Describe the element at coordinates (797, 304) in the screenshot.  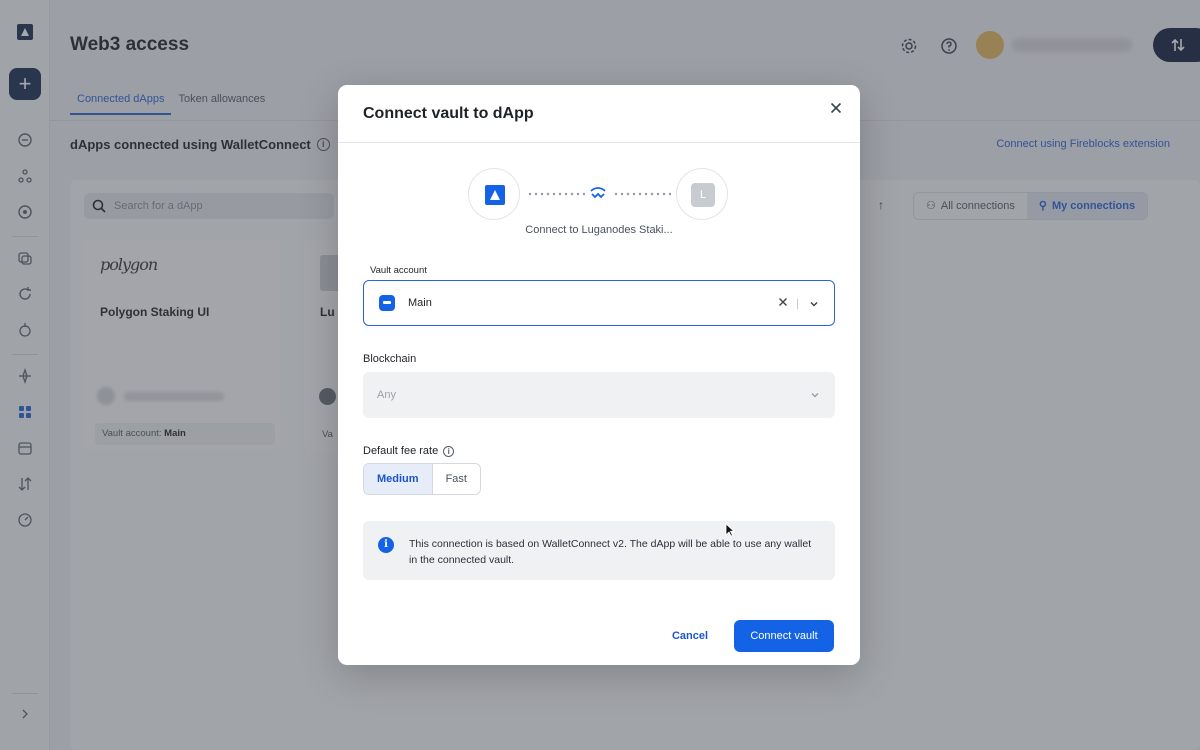
I see `select-divider` at that location.